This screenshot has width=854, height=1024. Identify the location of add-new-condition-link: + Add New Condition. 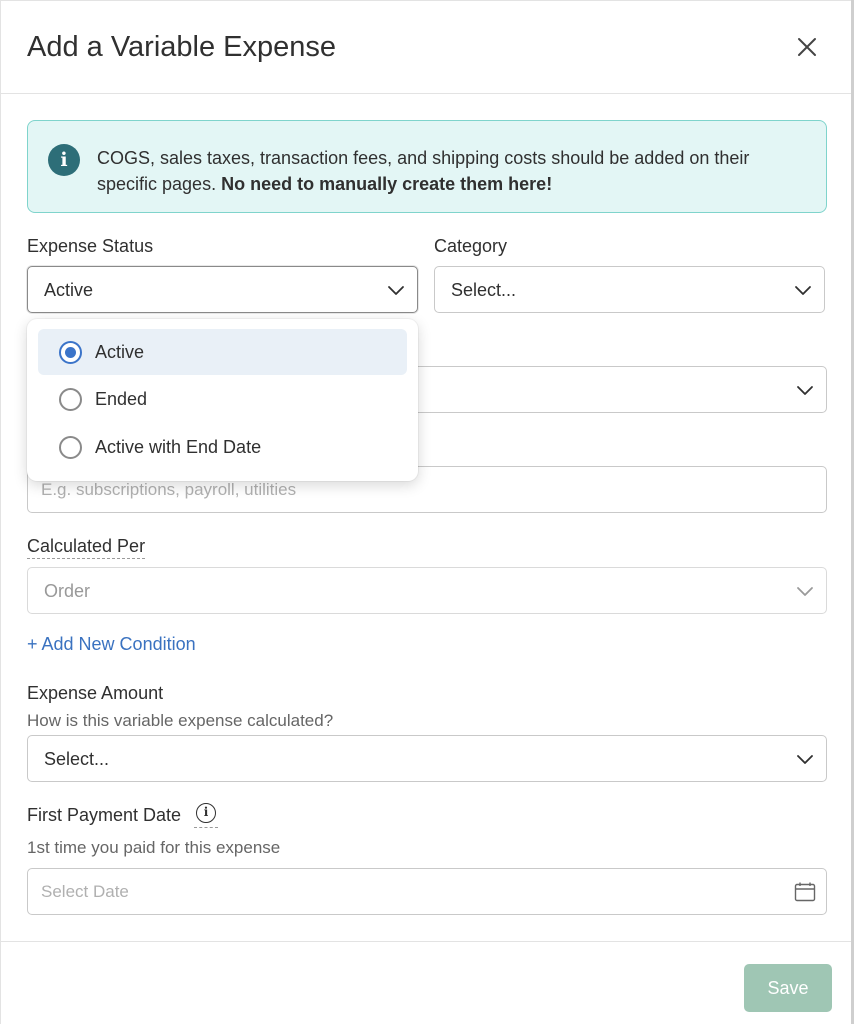
(111, 644).